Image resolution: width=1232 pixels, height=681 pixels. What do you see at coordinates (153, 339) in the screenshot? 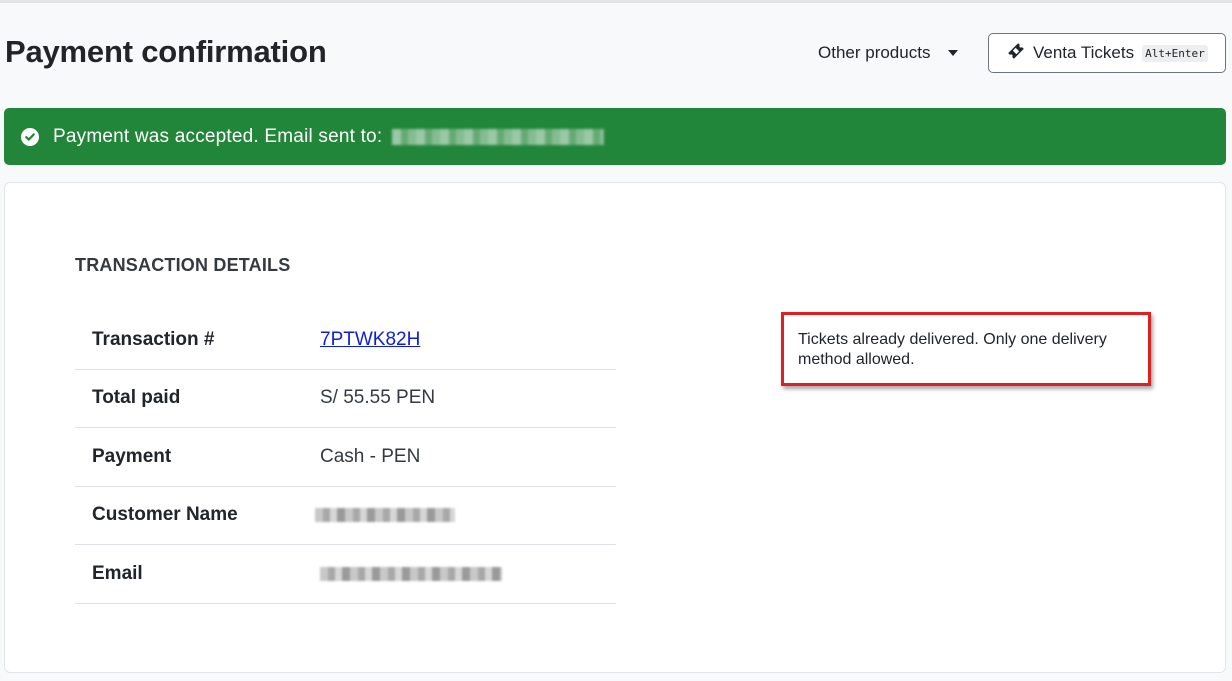
I see `row-label: Transaction #` at bounding box center [153, 339].